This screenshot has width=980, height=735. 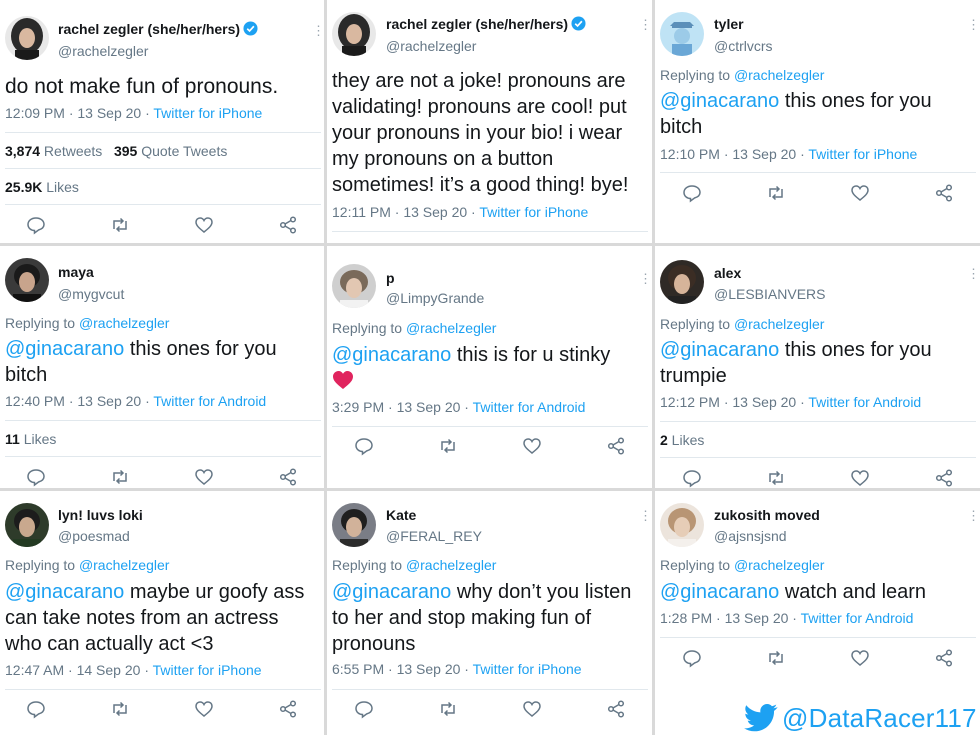 I want to click on like-stats: 25.9K Likes, so click(x=42, y=187).